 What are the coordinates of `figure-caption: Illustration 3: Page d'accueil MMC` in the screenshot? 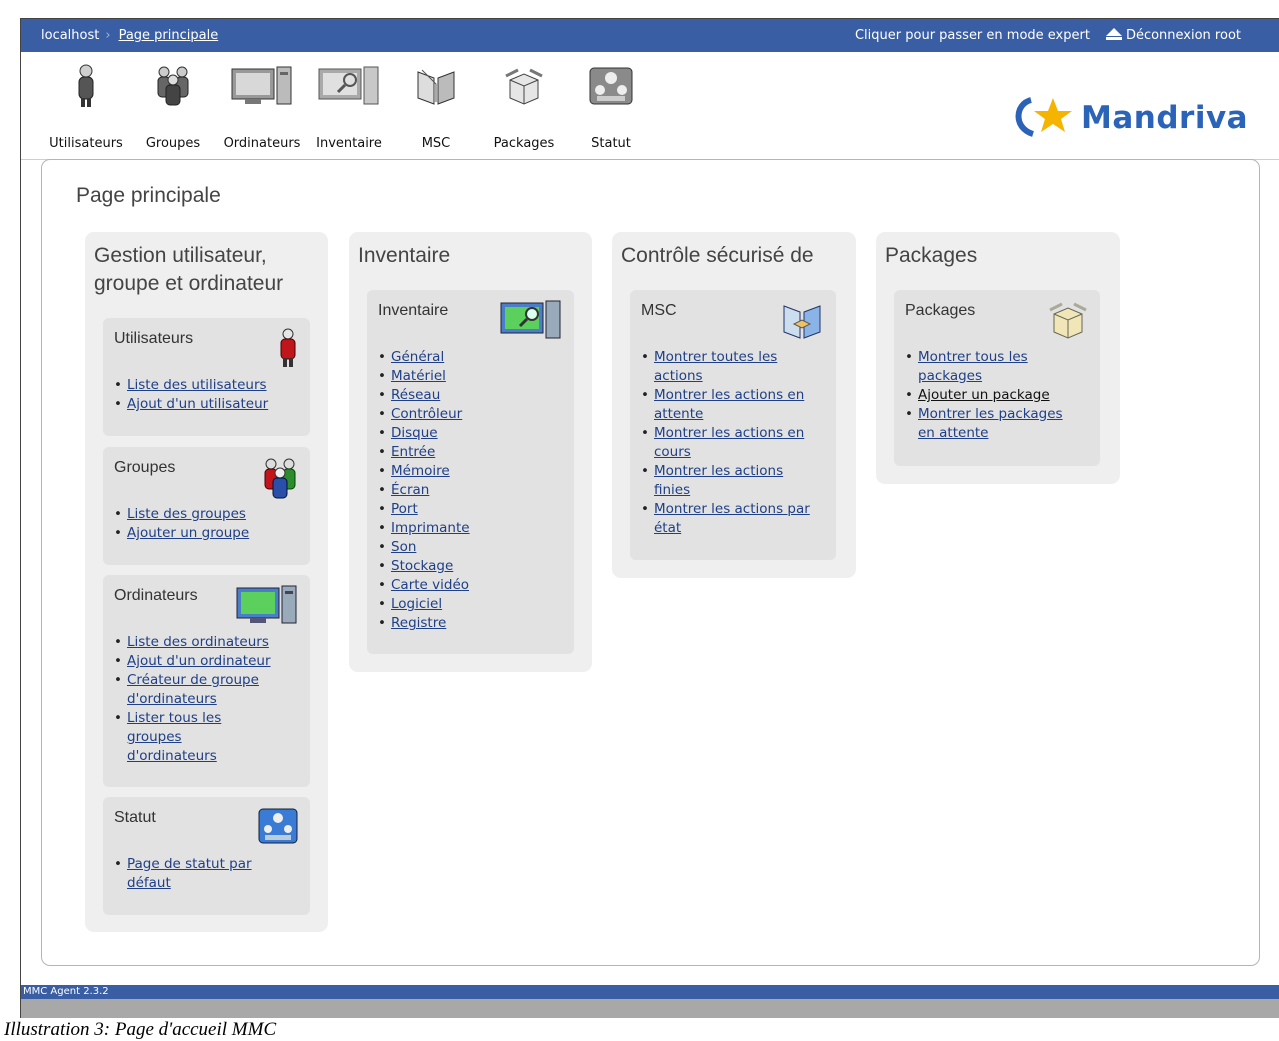 It's located at (140, 1029).